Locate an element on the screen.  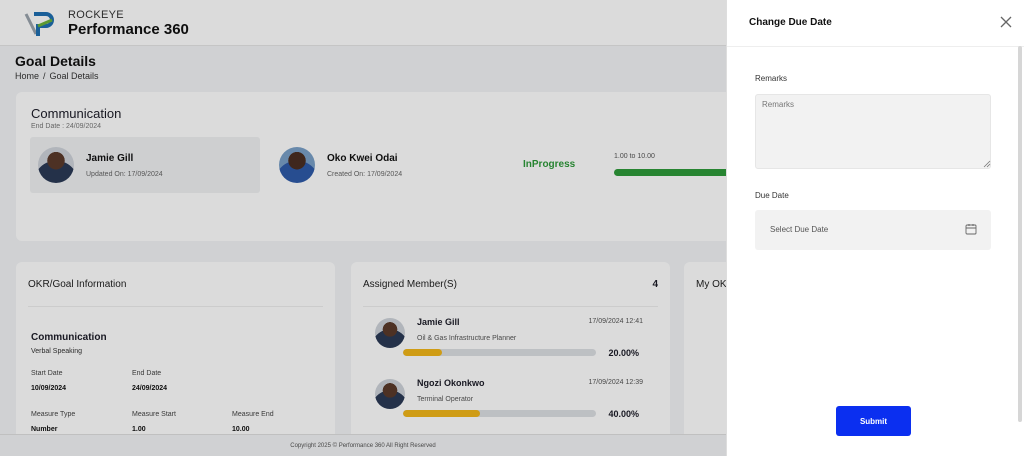
divider is located at coordinates (875, 46).